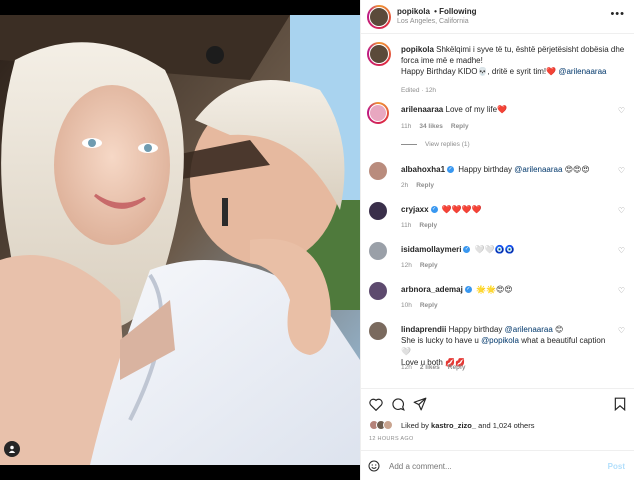 The height and width of the screenshot is (480, 634). I want to click on author-username: popikola, so click(413, 11).